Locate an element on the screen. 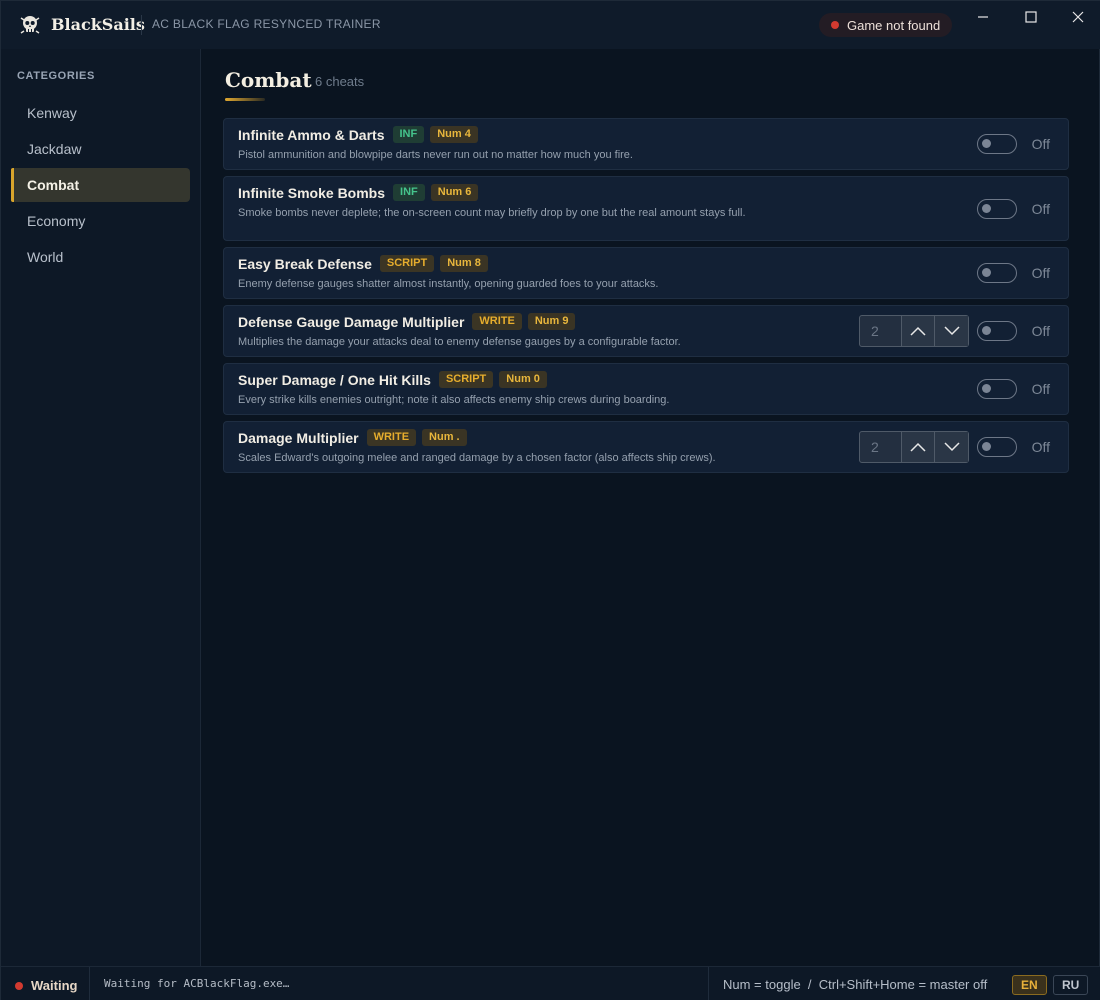 The image size is (1100, 1000). skull-logo-icon is located at coordinates (30, 25).